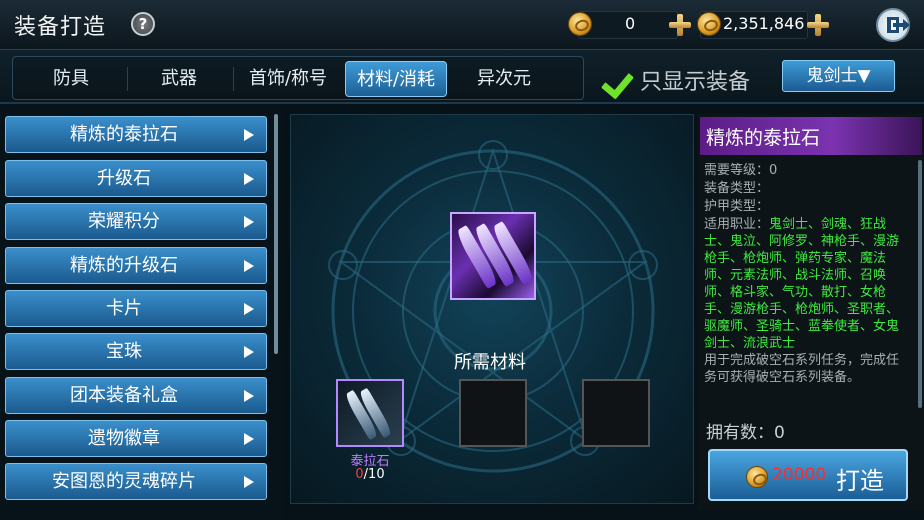 This screenshot has height=520, width=924. I want to click on material-need: /10, so click(374, 474).